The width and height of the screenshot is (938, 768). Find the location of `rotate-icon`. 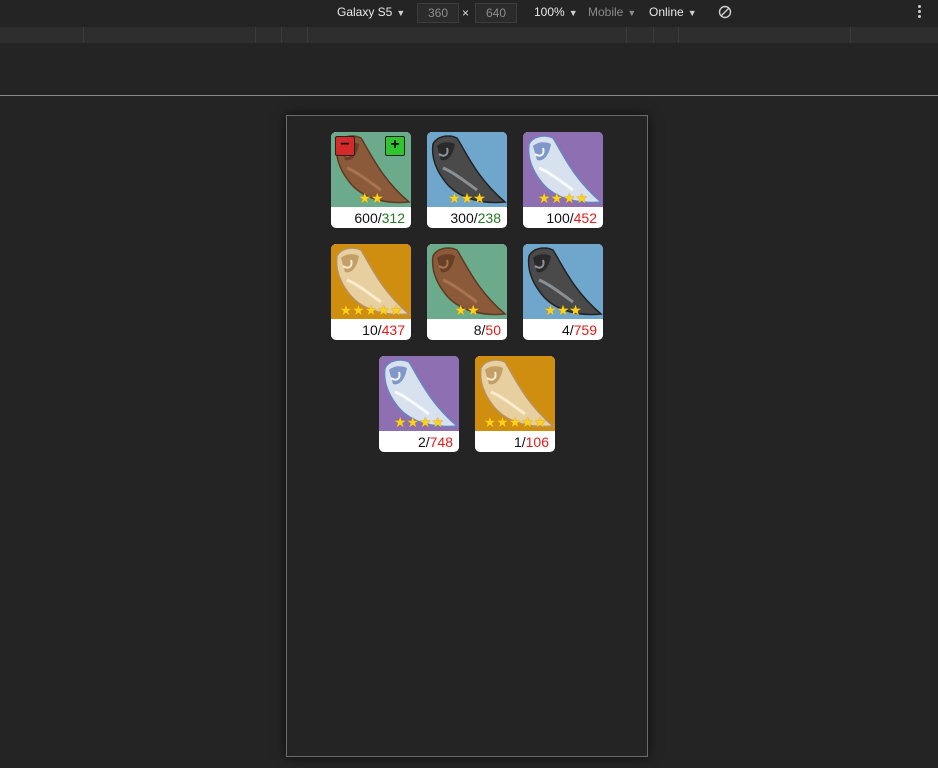

rotate-icon is located at coordinates (725, 12).